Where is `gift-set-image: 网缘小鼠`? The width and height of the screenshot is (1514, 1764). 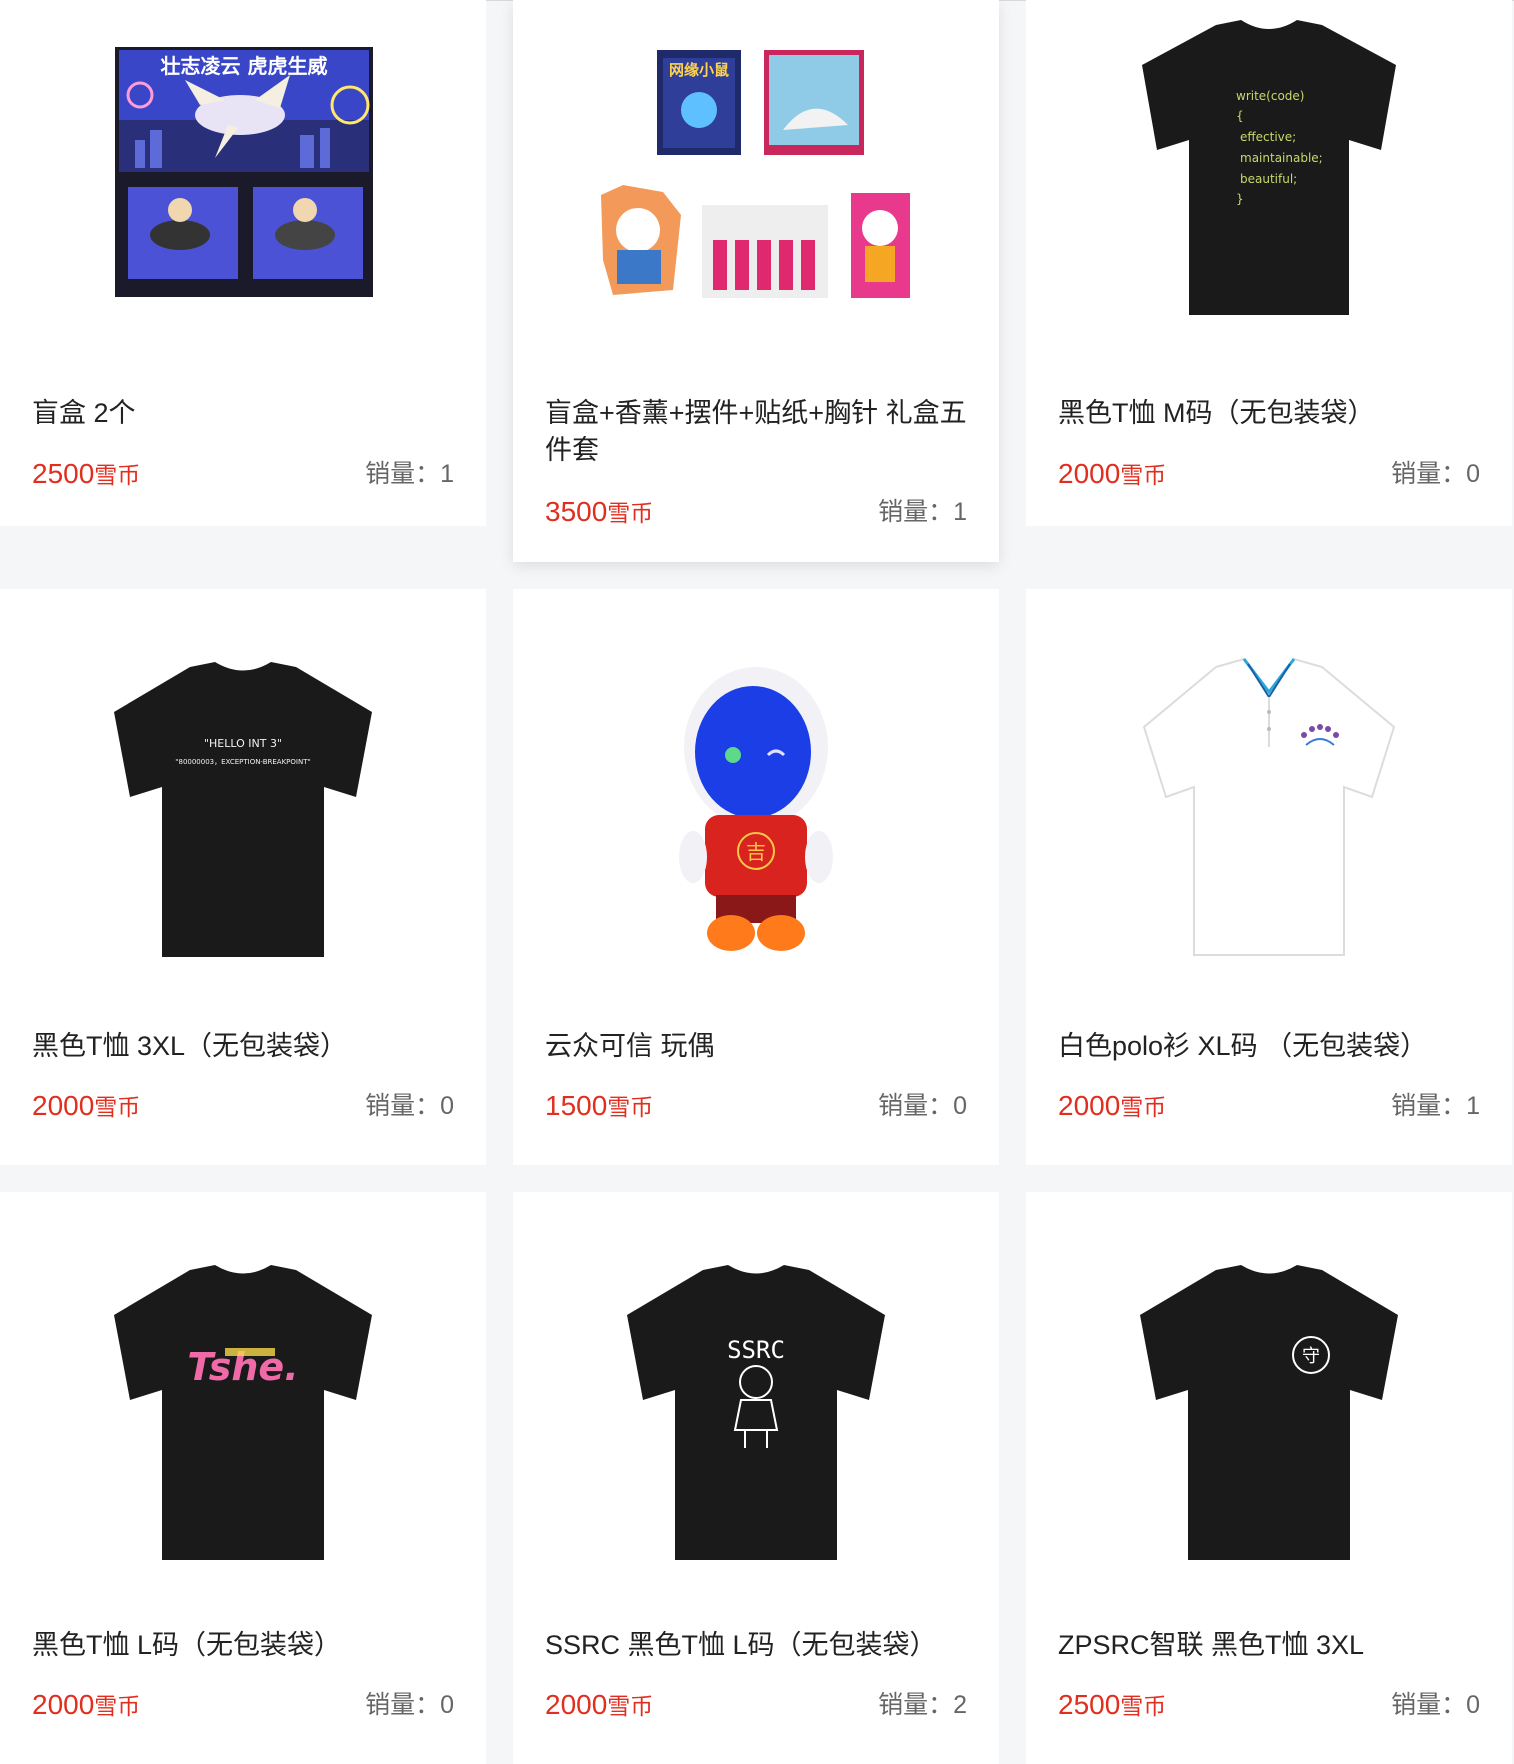 gift-set-image: 网缘小鼠 is located at coordinates (756, 180).